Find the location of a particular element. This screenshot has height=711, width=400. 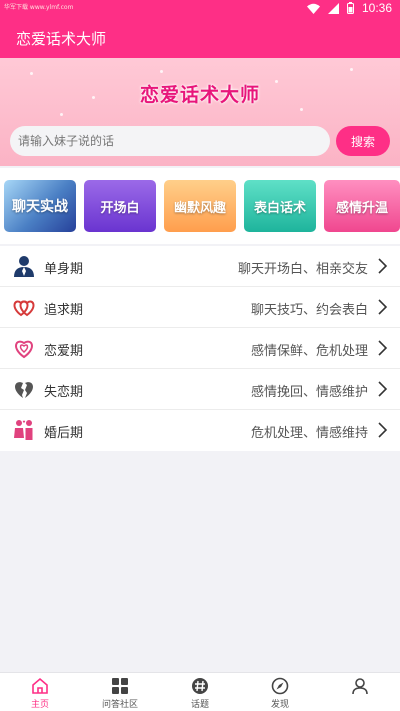

category-card-warm-up: 感情升温 is located at coordinates (362, 206).